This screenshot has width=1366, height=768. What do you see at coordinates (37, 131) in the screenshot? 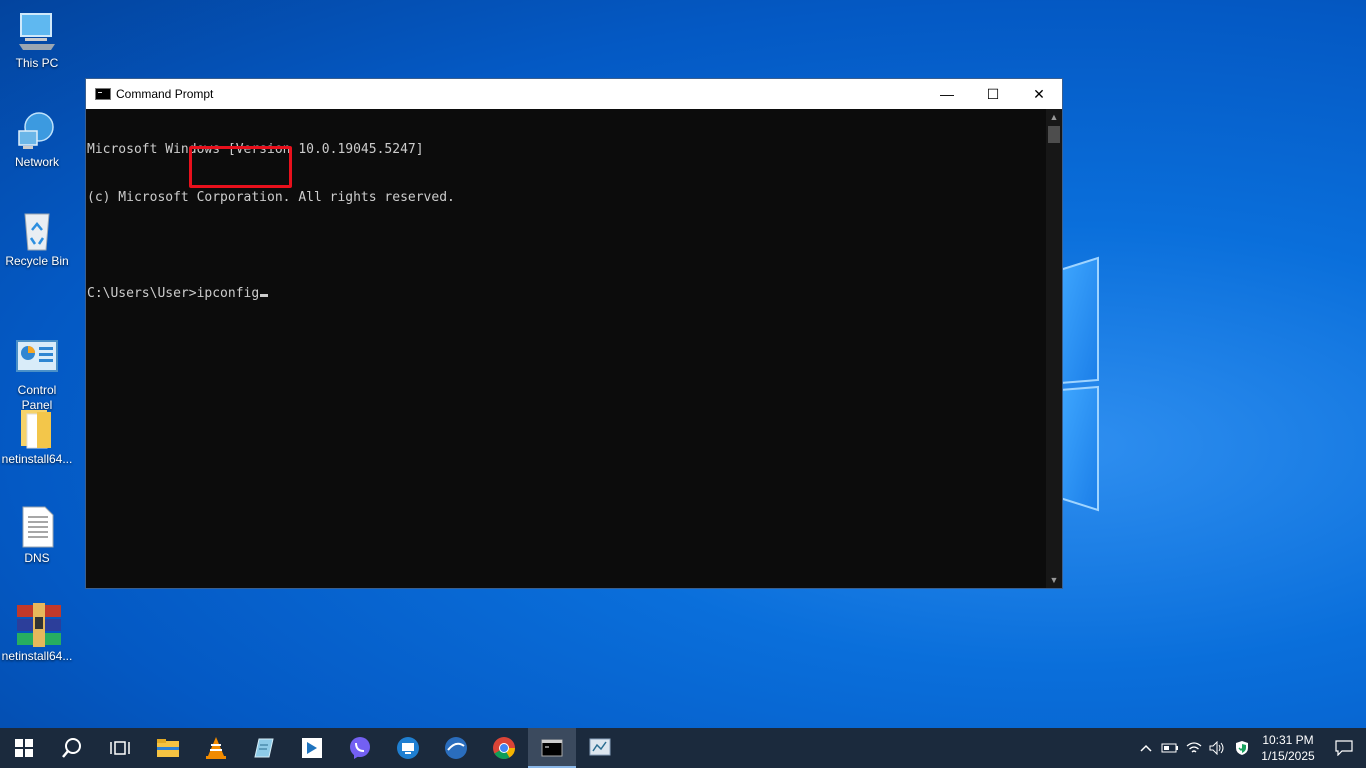
I see `network-icon` at bounding box center [37, 131].